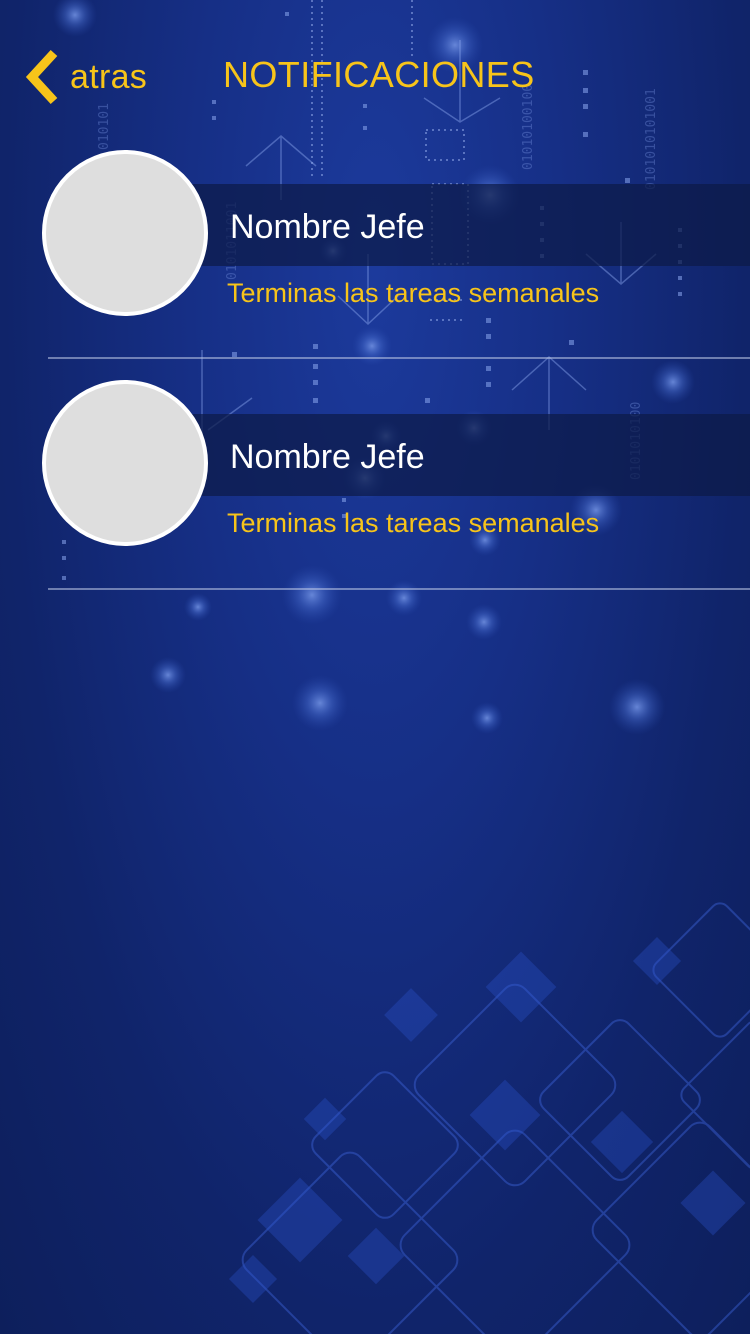  Describe the element at coordinates (379, 74) in the screenshot. I see `page-title: NOTIFICACIONES` at that location.